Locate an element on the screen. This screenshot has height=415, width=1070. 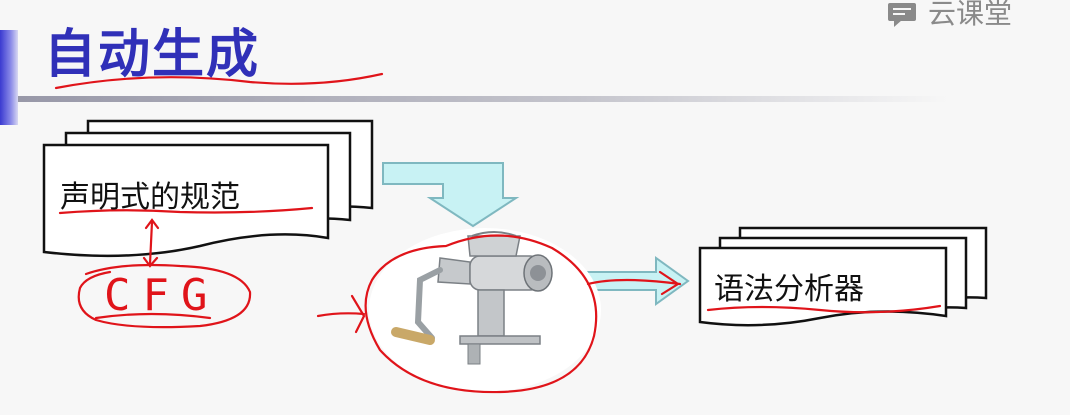
cfg-handwritten-label: CFG is located at coordinates (162, 295).